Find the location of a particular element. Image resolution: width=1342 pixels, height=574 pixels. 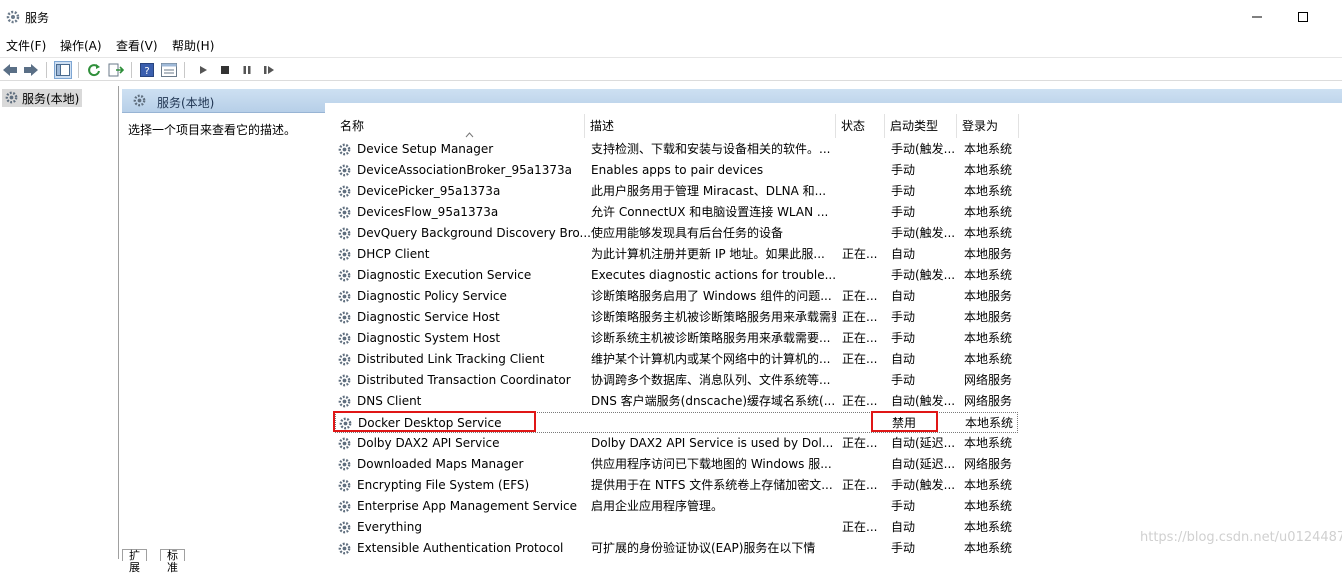

export-list-icon is located at coordinates (116, 70).